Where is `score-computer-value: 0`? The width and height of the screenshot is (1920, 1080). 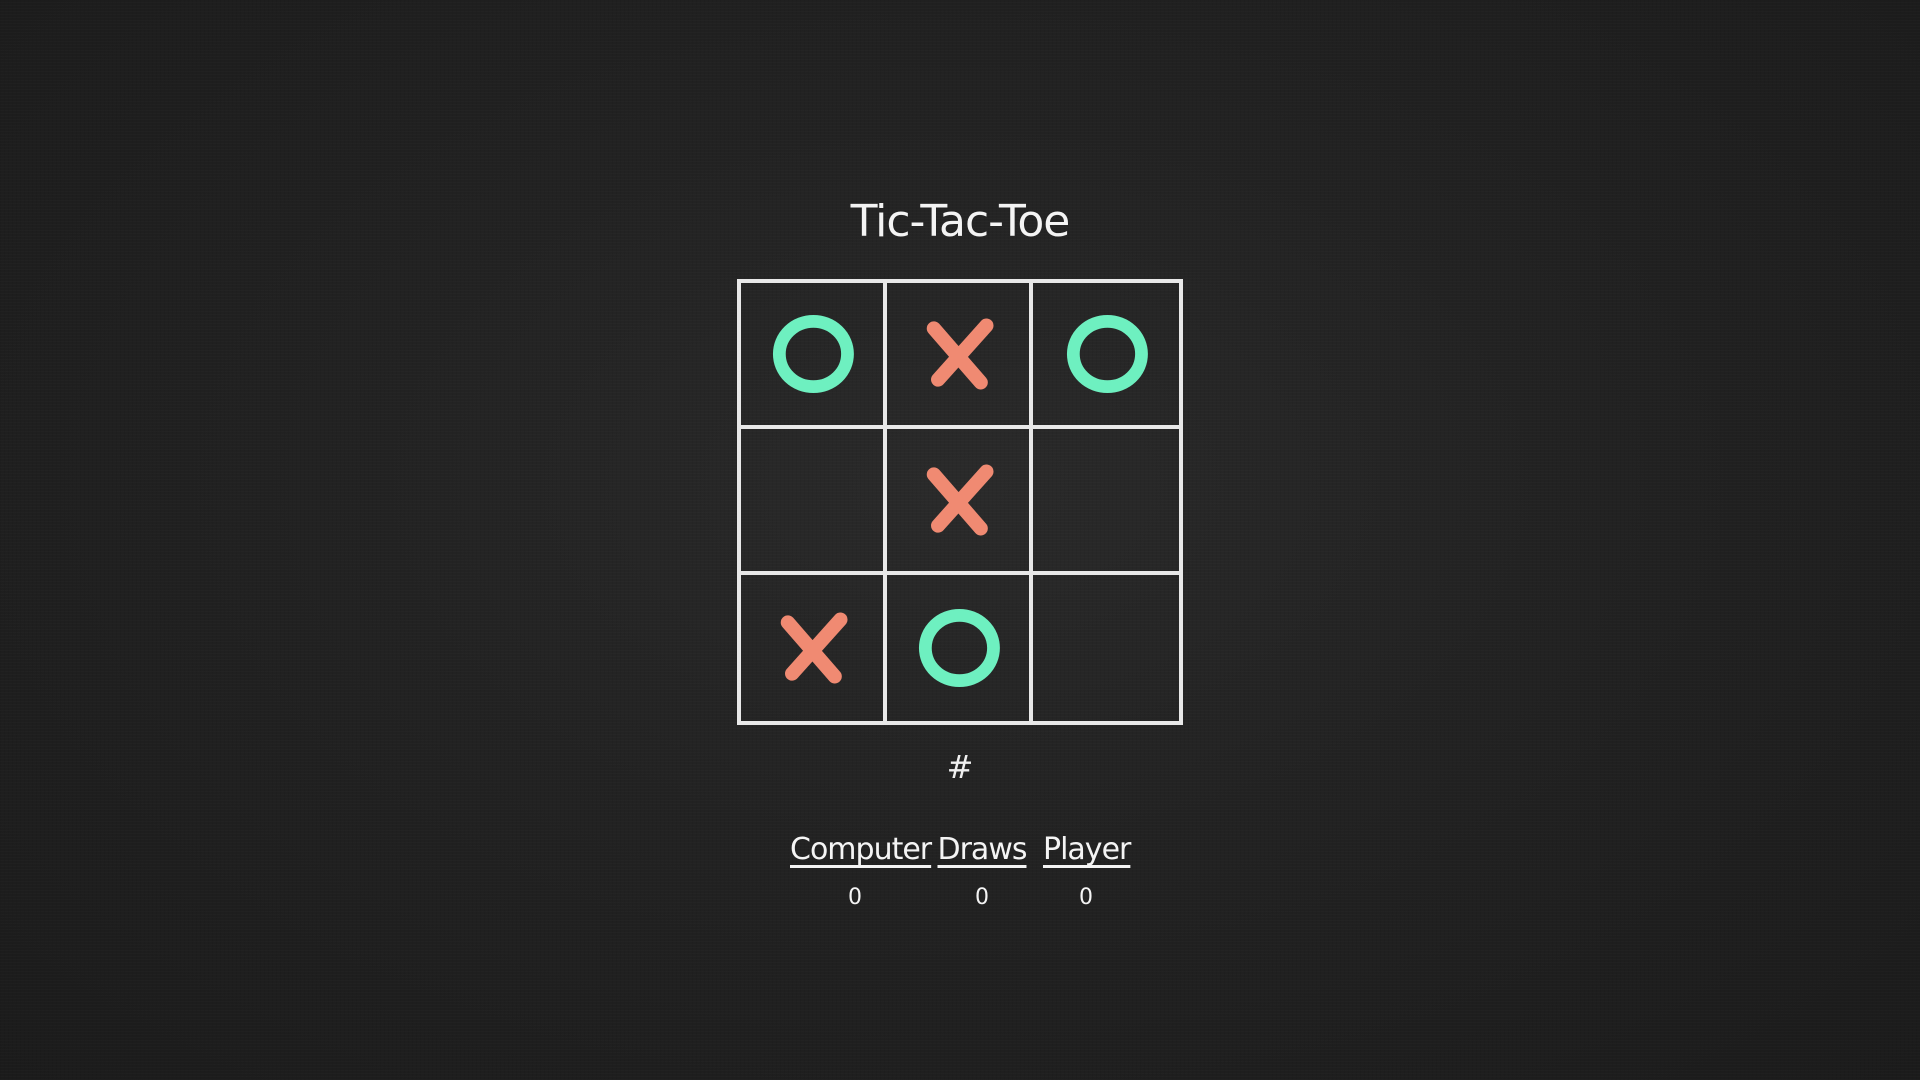
score-computer-value: 0 is located at coordinates (855, 897).